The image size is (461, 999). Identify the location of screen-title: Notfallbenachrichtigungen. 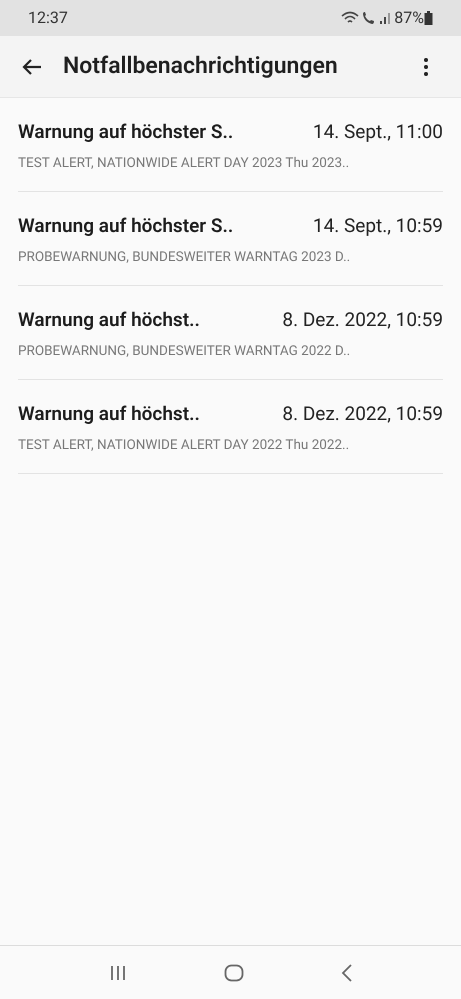
(200, 66).